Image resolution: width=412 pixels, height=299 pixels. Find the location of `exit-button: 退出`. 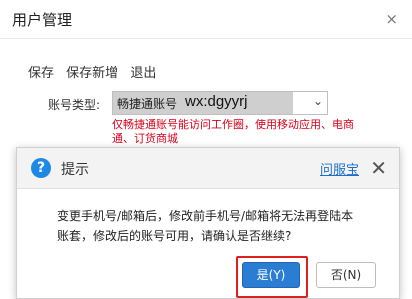

exit-button: 退出 is located at coordinates (143, 73).